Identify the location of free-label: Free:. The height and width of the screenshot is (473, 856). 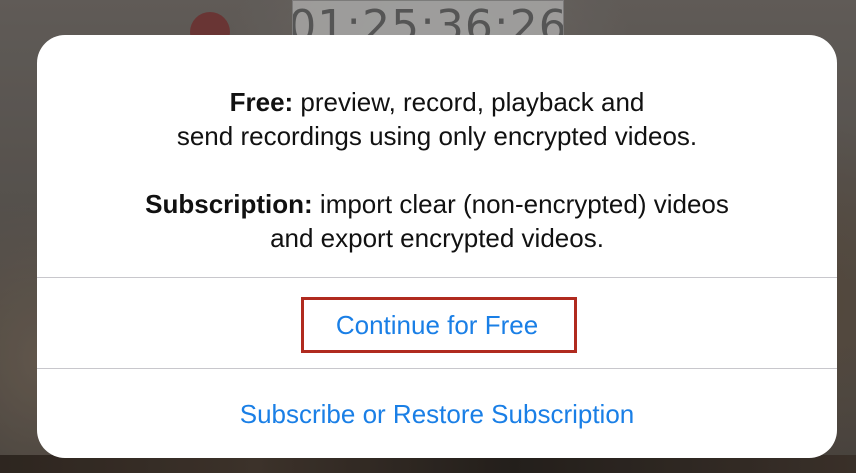
(261, 102).